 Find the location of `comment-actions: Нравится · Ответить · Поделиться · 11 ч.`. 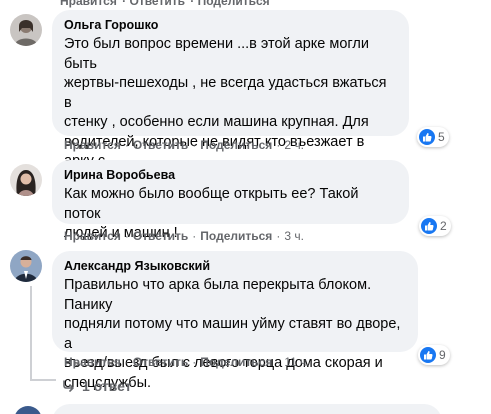

comment-actions: Нравится · Ответить · Поделиться · 11 ч. is located at coordinates (187, 362).